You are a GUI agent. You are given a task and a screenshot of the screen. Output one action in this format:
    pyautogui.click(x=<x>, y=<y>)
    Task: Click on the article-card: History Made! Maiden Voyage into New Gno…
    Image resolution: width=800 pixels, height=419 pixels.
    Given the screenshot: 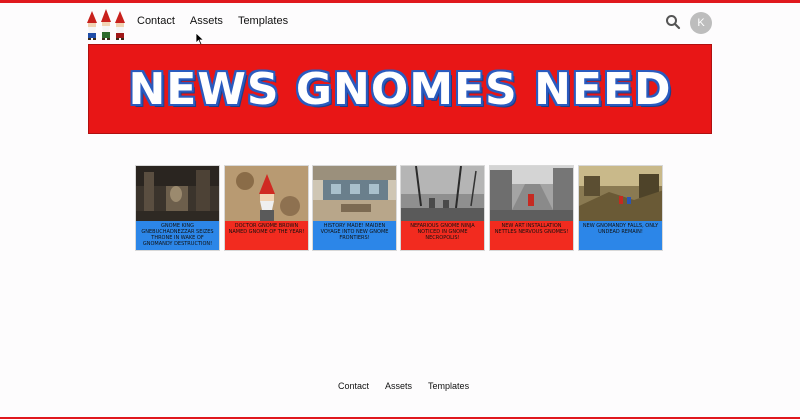 What is the action you would take?
    pyautogui.click(x=354, y=208)
    